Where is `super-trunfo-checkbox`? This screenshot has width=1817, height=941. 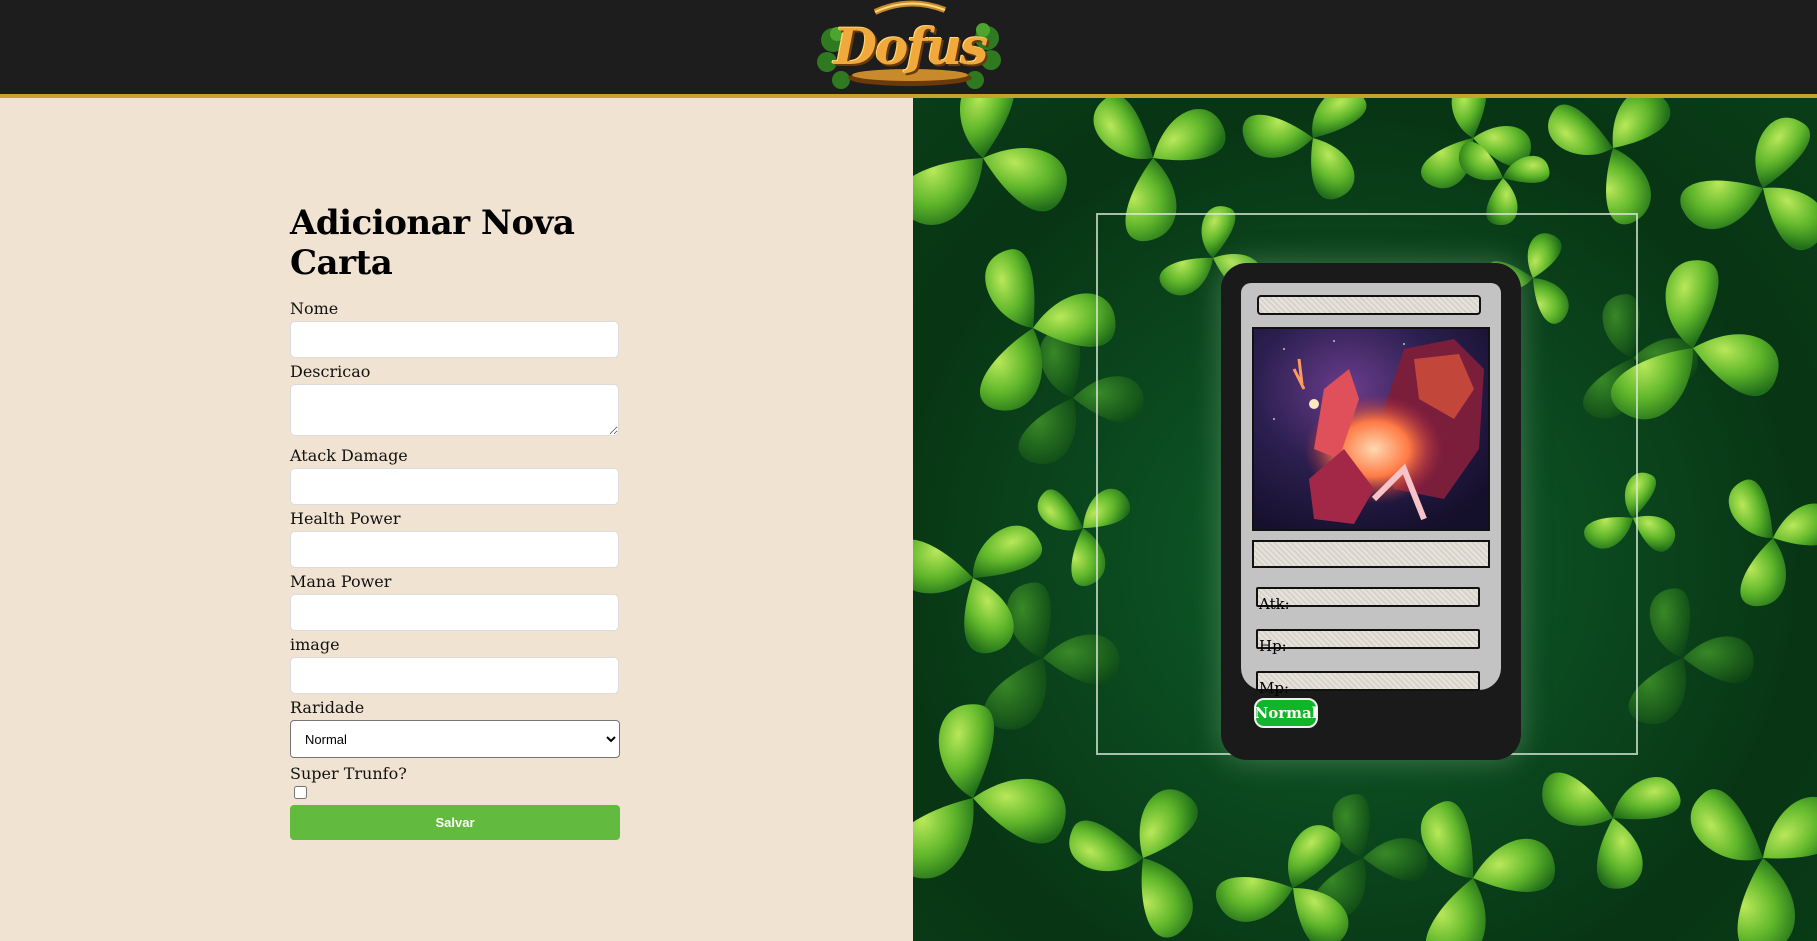
super-trunfo-checkbox is located at coordinates (300, 792).